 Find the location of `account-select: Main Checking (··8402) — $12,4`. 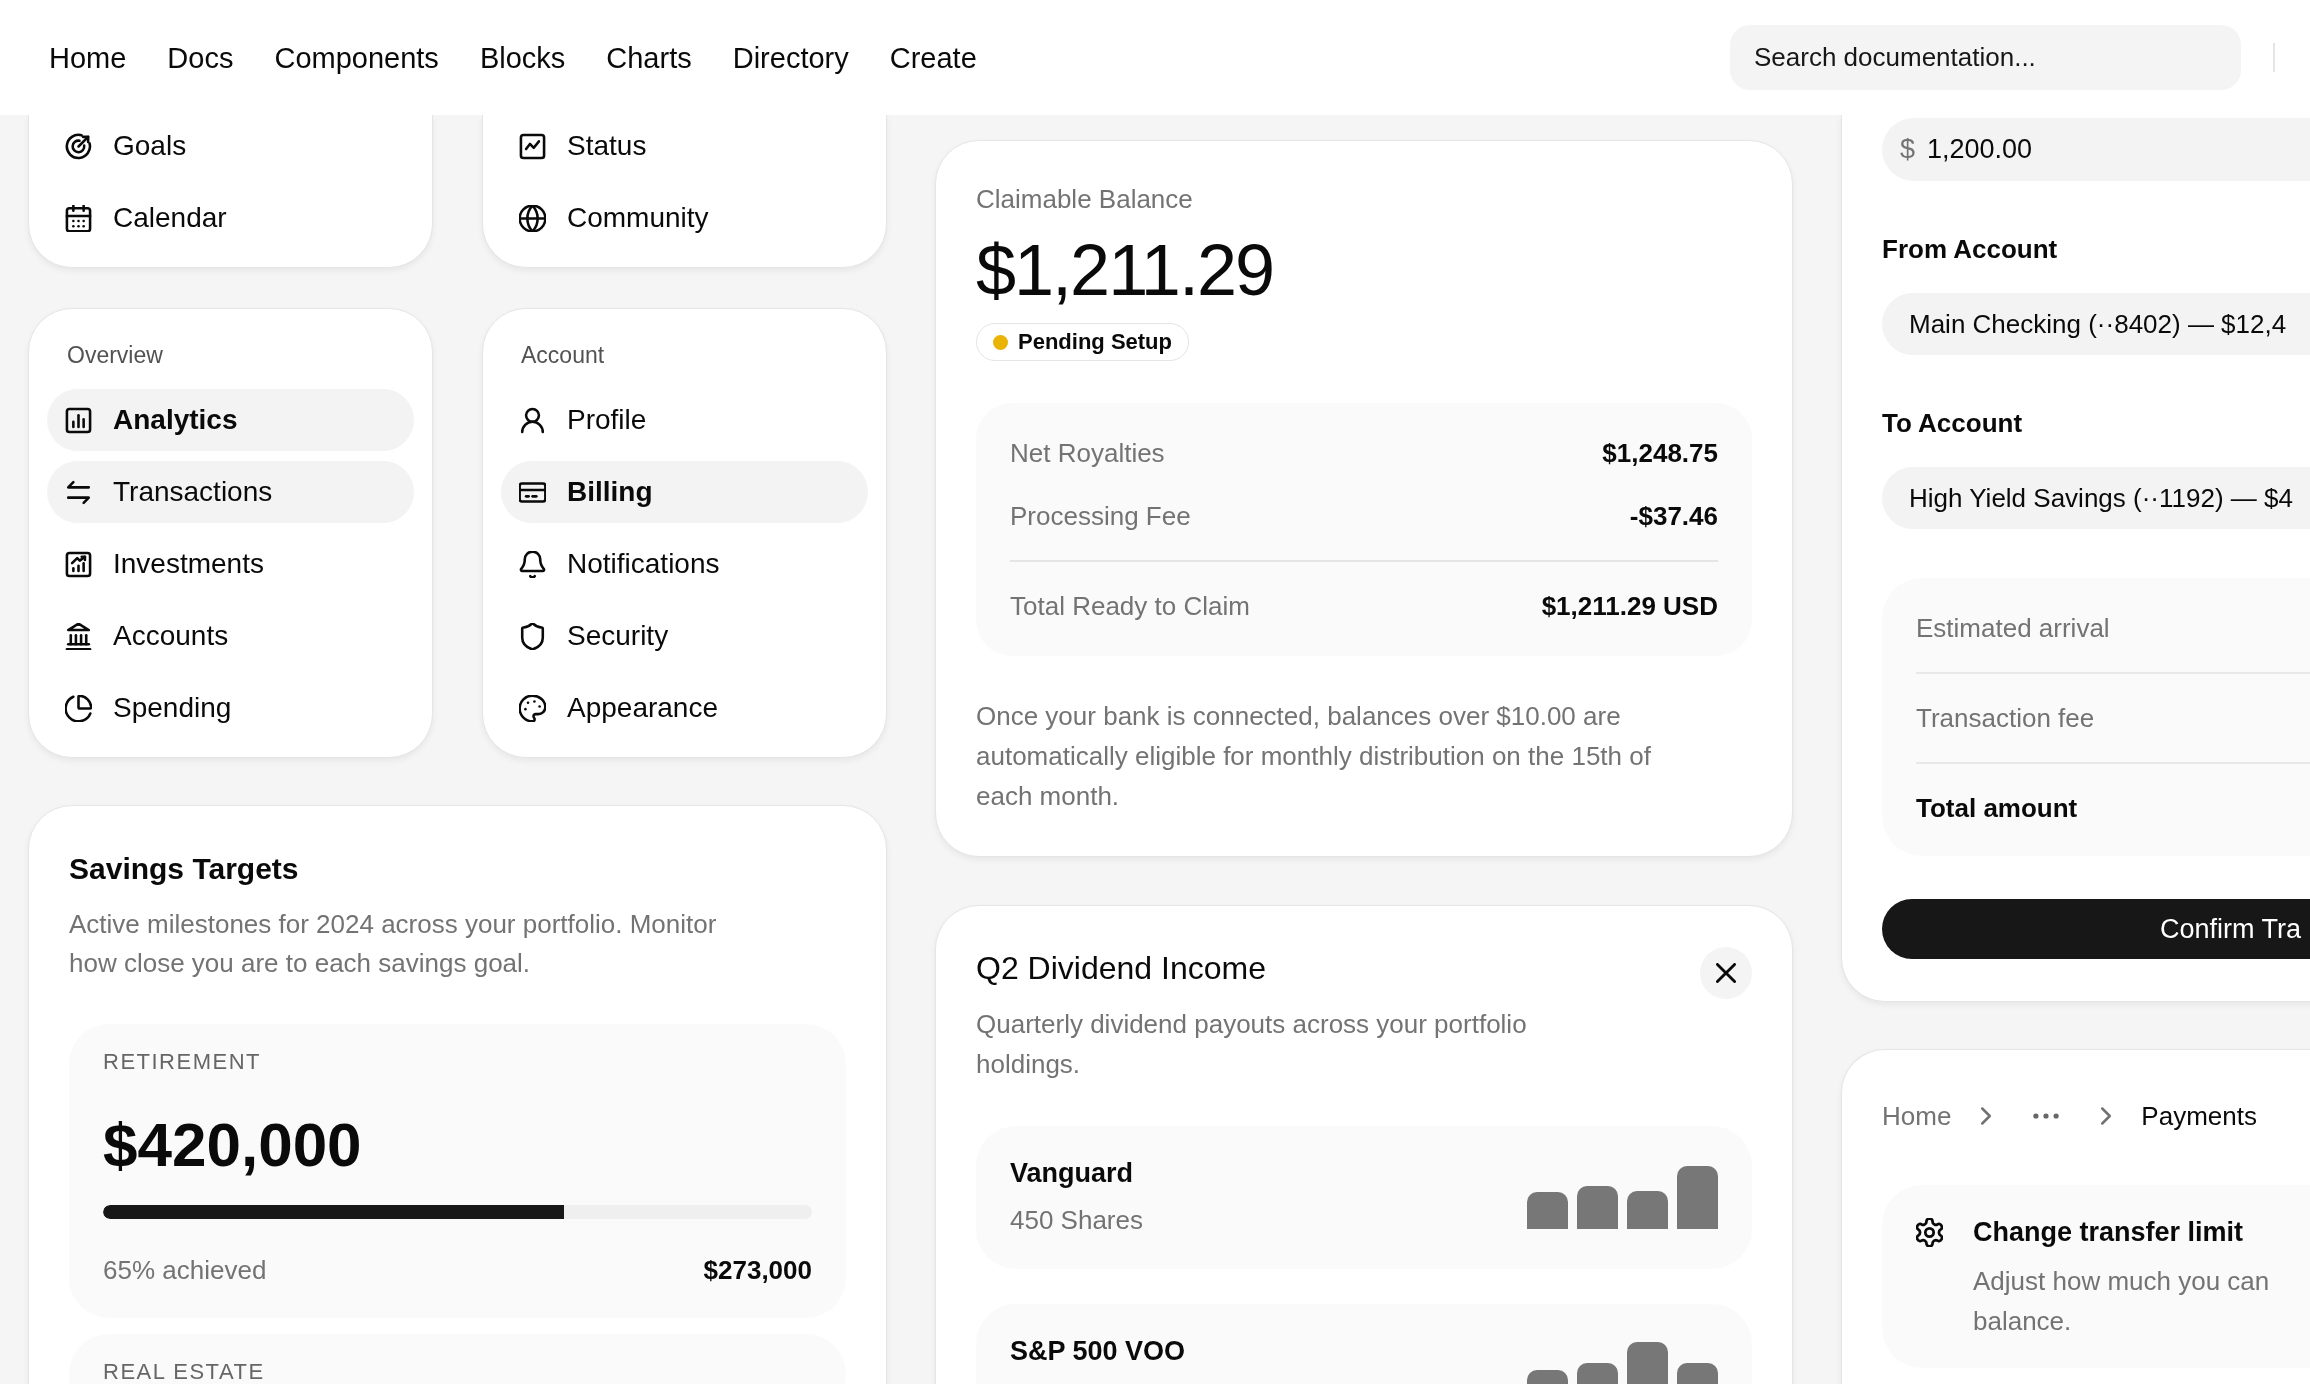

account-select: Main Checking (··8402) — $12,4 is located at coordinates (2096, 324).